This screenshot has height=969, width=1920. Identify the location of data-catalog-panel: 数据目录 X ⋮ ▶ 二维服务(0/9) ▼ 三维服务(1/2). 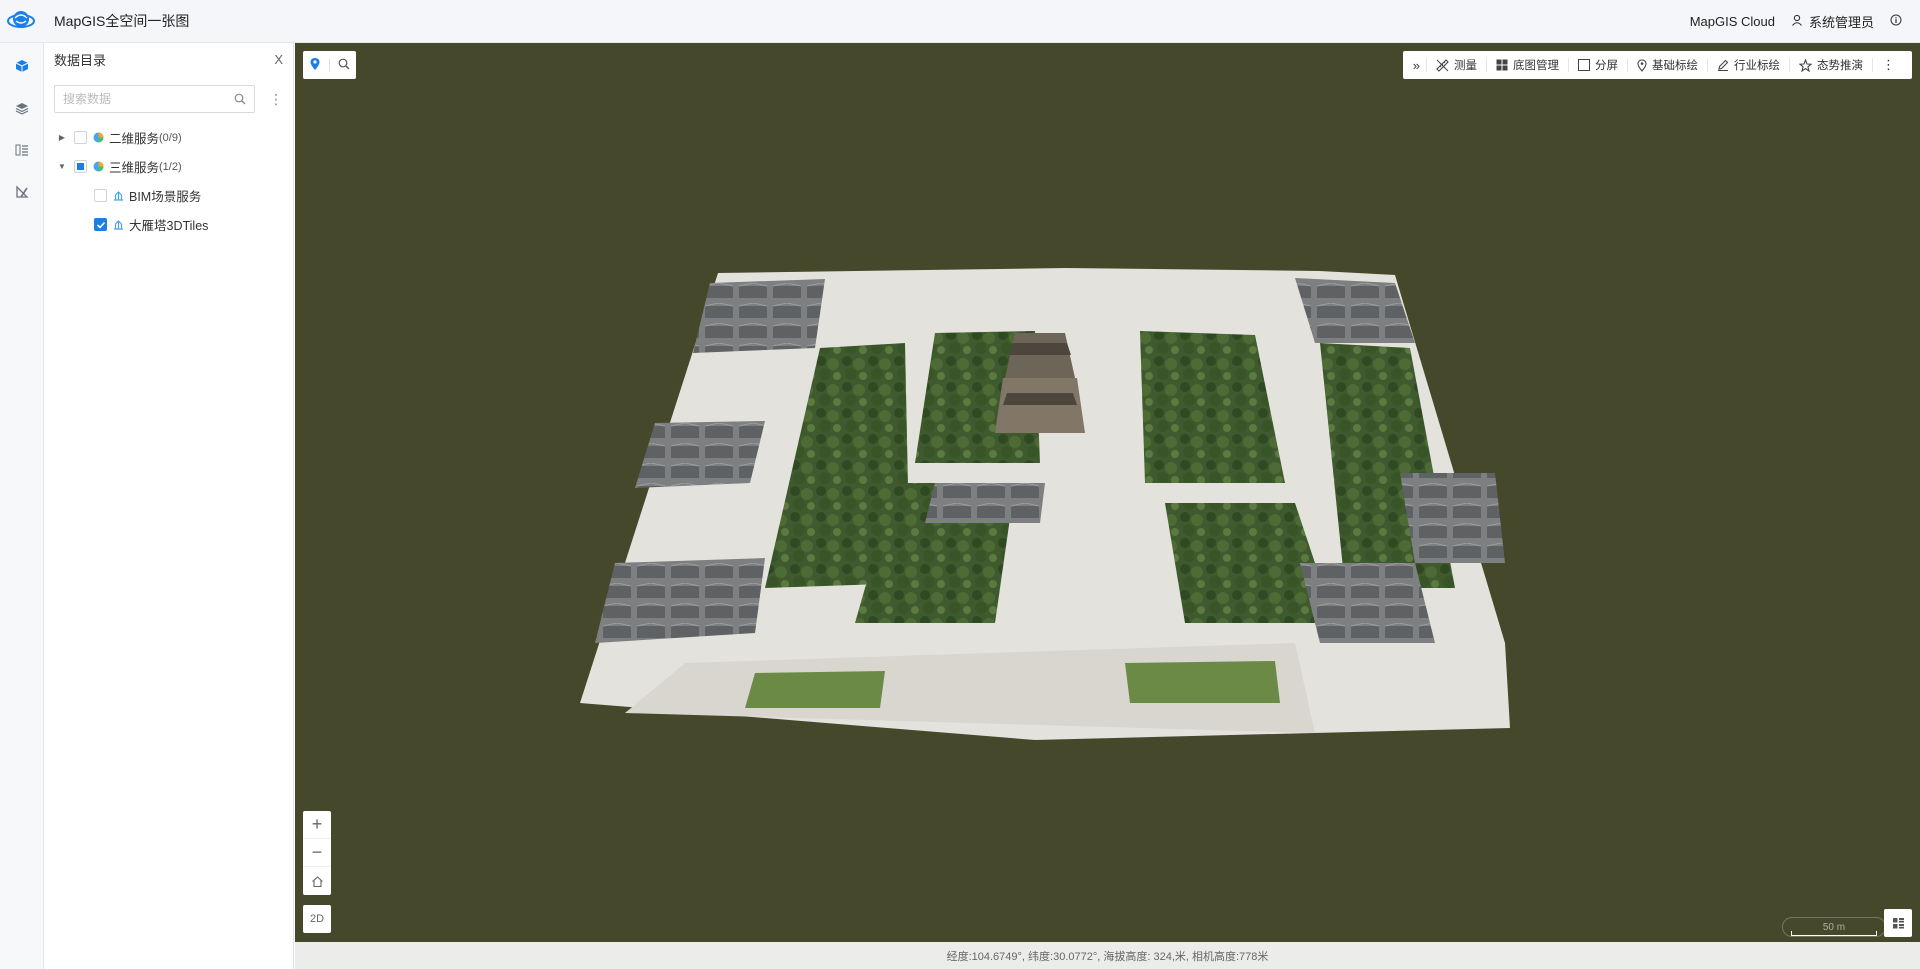
(169, 506).